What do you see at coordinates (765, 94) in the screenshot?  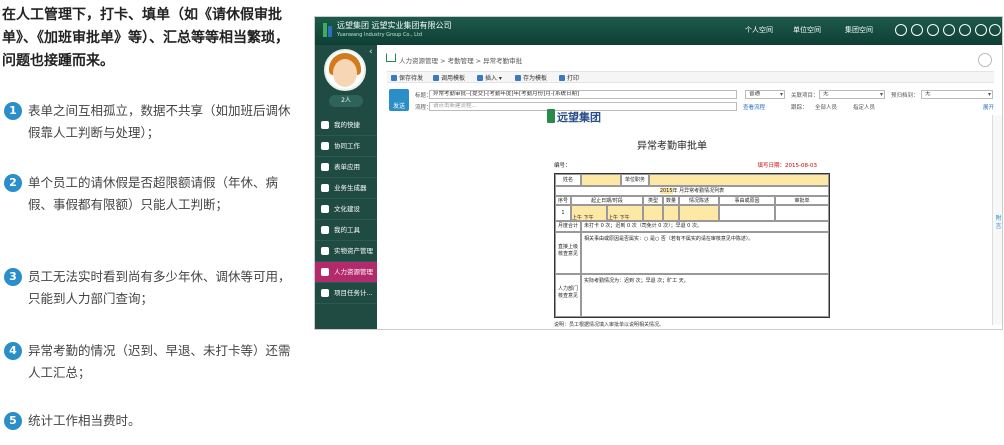 I see `priority-select: 普通 ▾` at bounding box center [765, 94].